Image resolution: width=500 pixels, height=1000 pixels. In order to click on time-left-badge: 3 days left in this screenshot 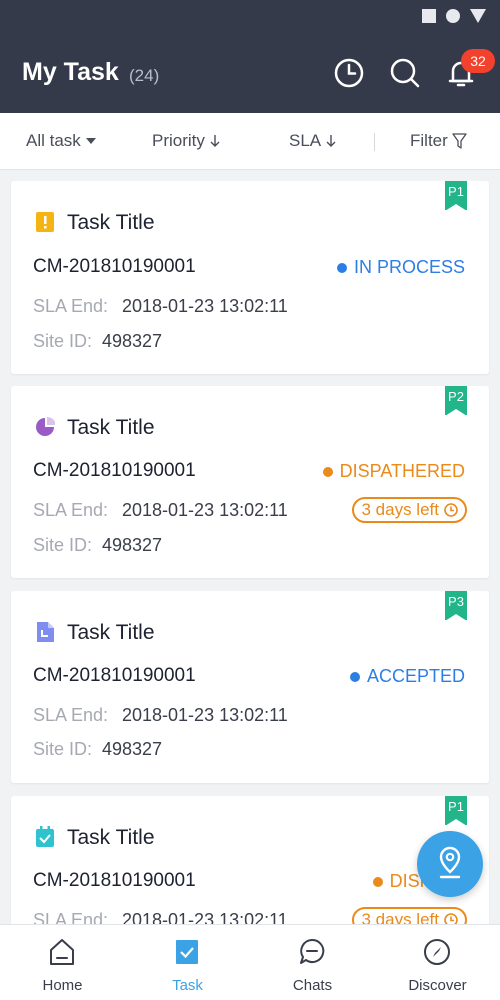, I will do `click(409, 510)`.